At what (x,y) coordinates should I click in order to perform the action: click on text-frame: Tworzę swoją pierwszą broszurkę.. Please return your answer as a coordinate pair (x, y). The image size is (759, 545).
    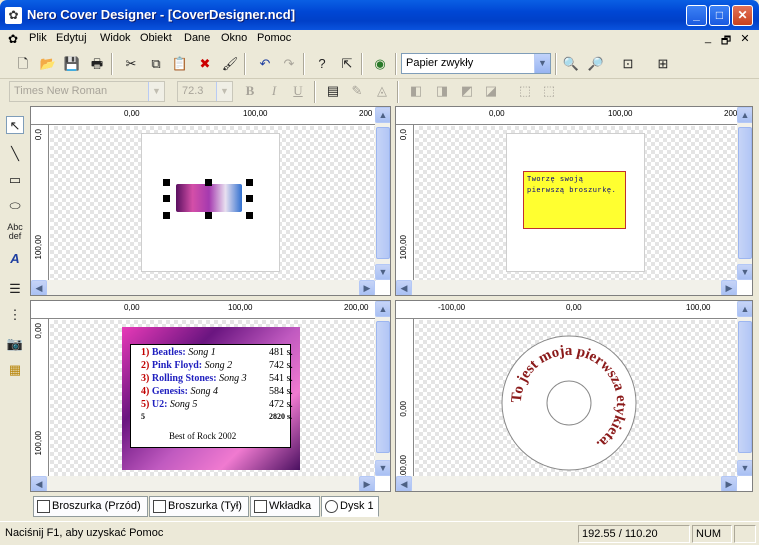
    Looking at the image, I should click on (574, 200).